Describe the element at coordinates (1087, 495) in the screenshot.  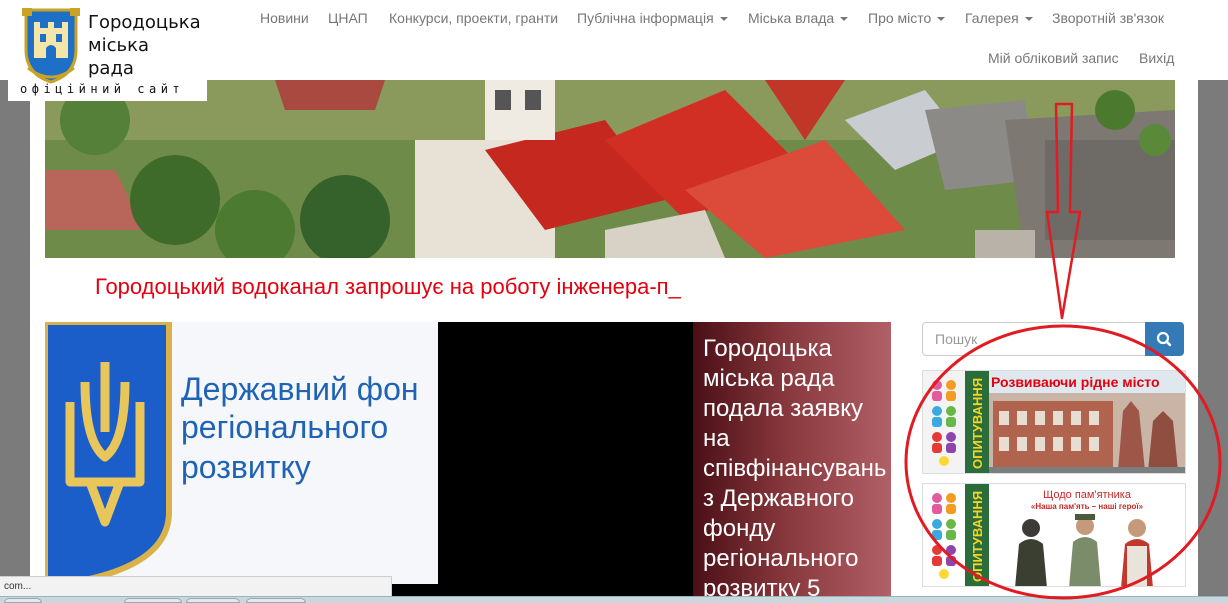
I see `poll-title: Щодо пам'ятника` at that location.